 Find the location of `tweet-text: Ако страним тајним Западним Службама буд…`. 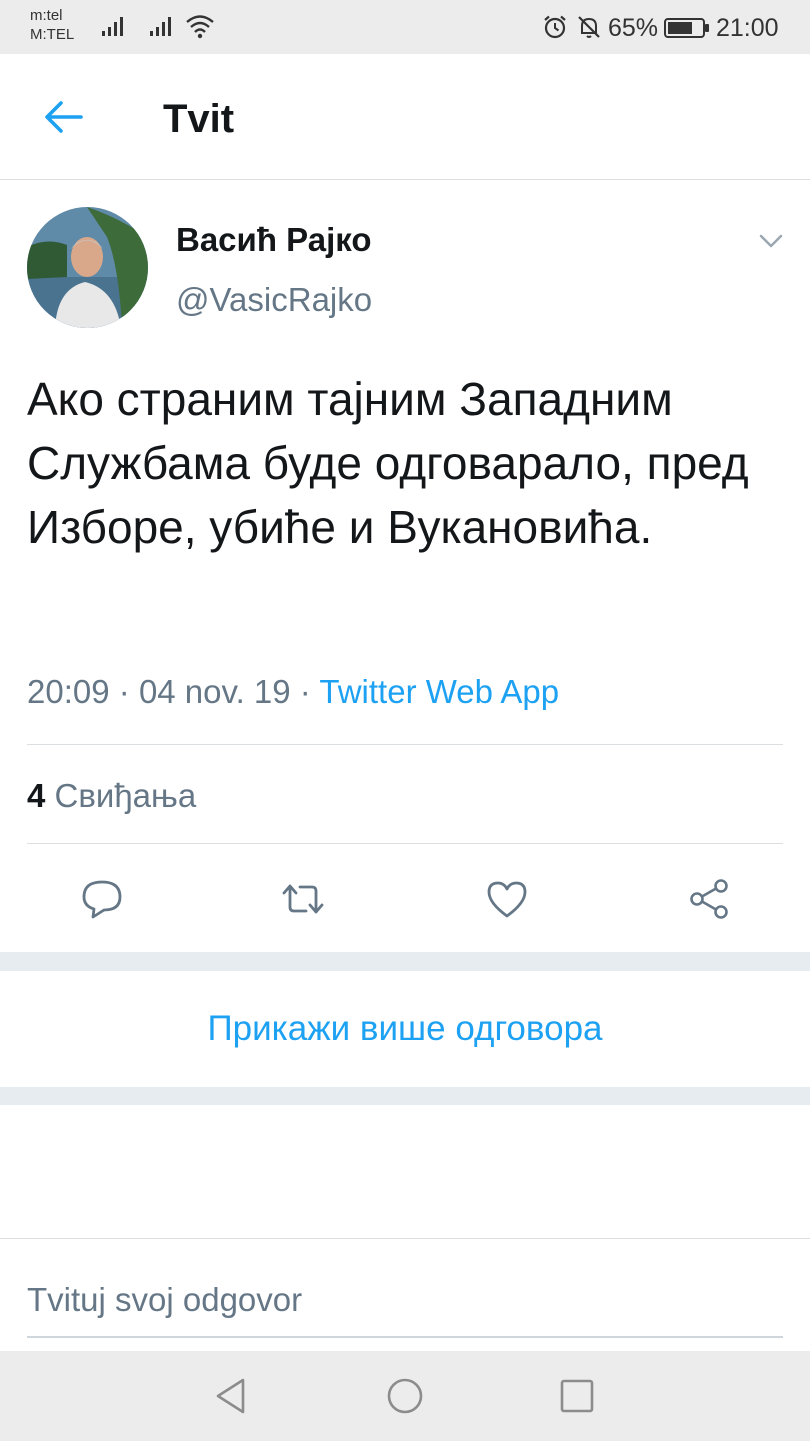

tweet-text: Ако страним тајним Западним Службама буд… is located at coordinates (388, 463).